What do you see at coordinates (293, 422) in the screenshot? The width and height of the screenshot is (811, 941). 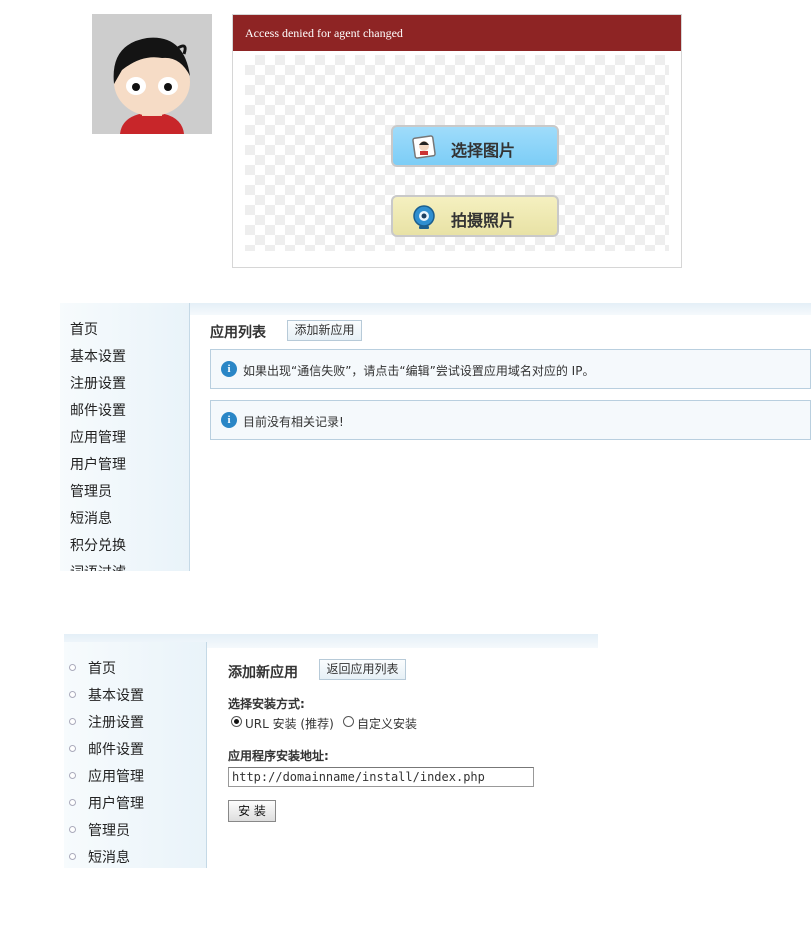 I see `empty-text: 目前没有相关记录!` at bounding box center [293, 422].